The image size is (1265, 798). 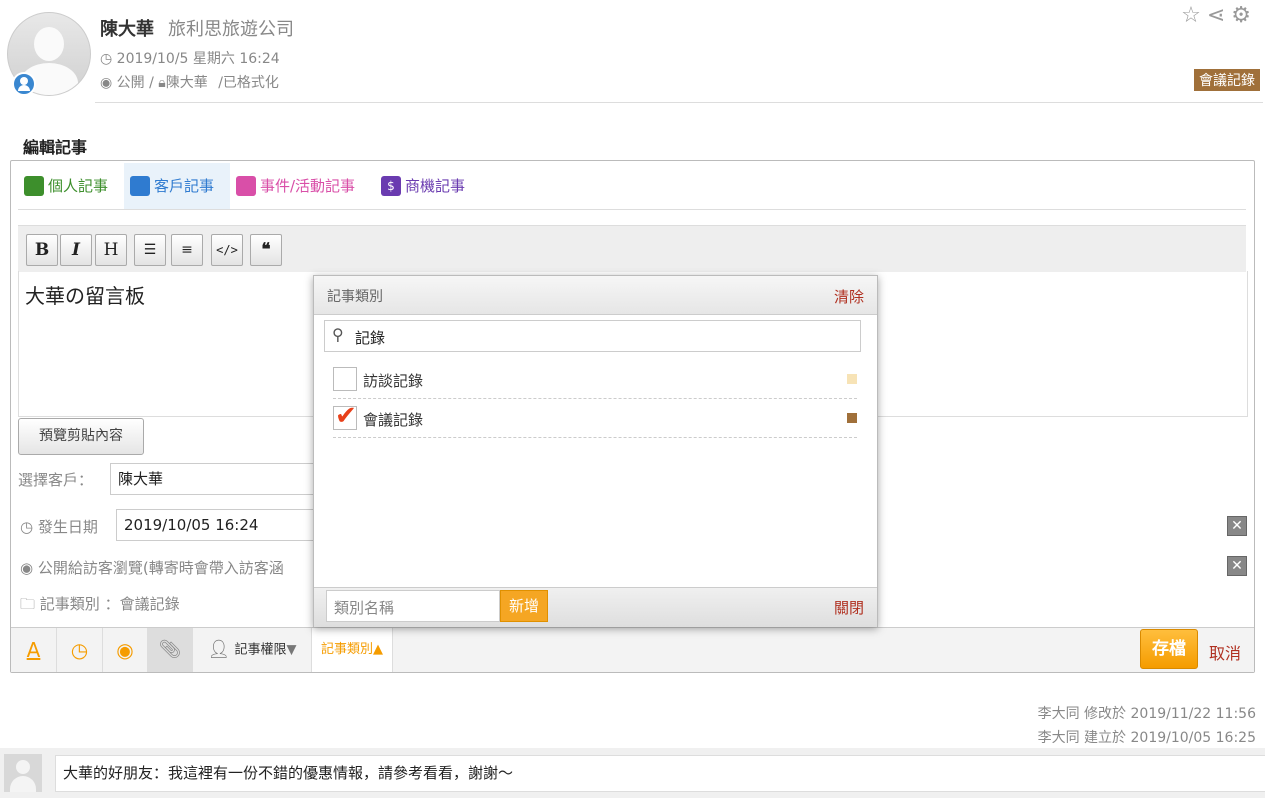 I want to click on quote-icon: ❝, so click(x=266, y=250).